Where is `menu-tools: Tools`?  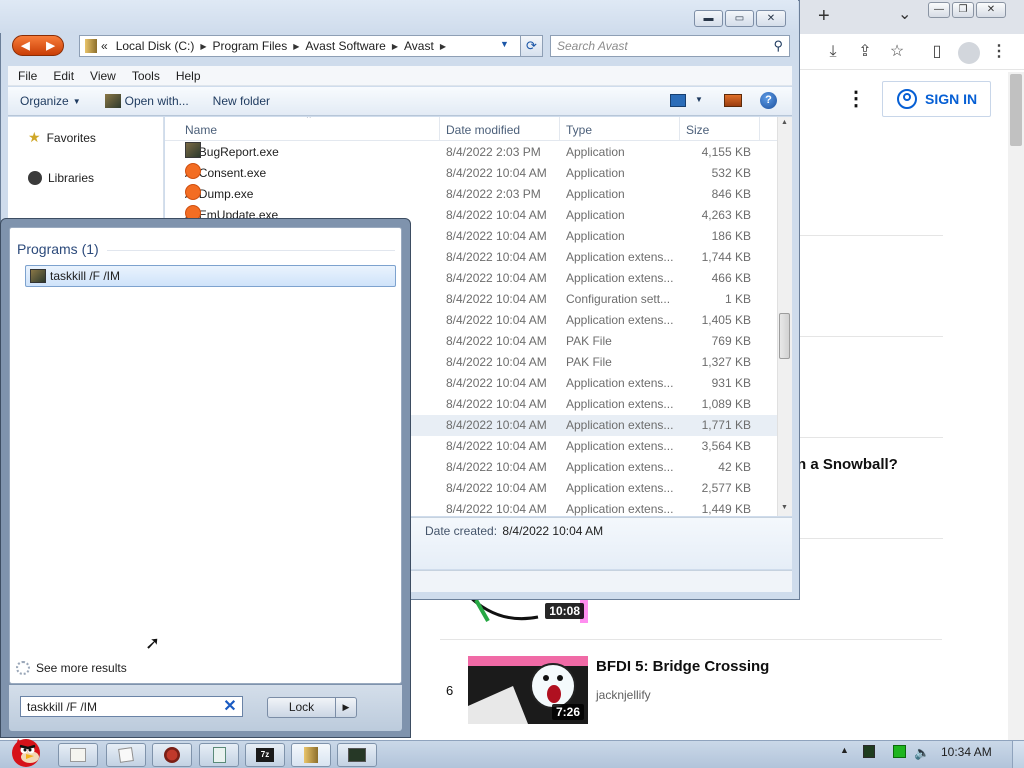 menu-tools: Tools is located at coordinates (146, 76).